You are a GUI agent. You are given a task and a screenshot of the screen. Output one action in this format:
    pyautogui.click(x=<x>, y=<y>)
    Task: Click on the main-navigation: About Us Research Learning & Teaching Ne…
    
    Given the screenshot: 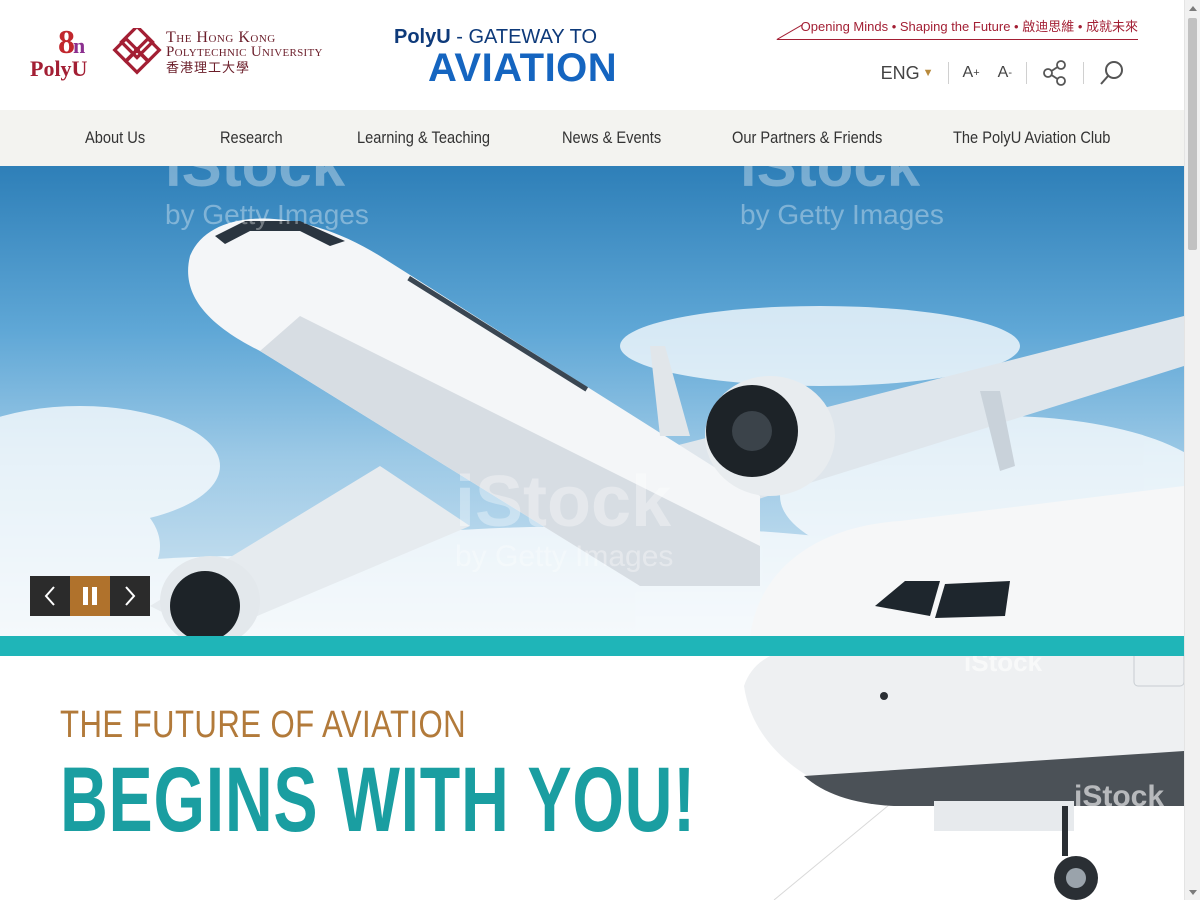 What is the action you would take?
    pyautogui.click(x=592, y=138)
    